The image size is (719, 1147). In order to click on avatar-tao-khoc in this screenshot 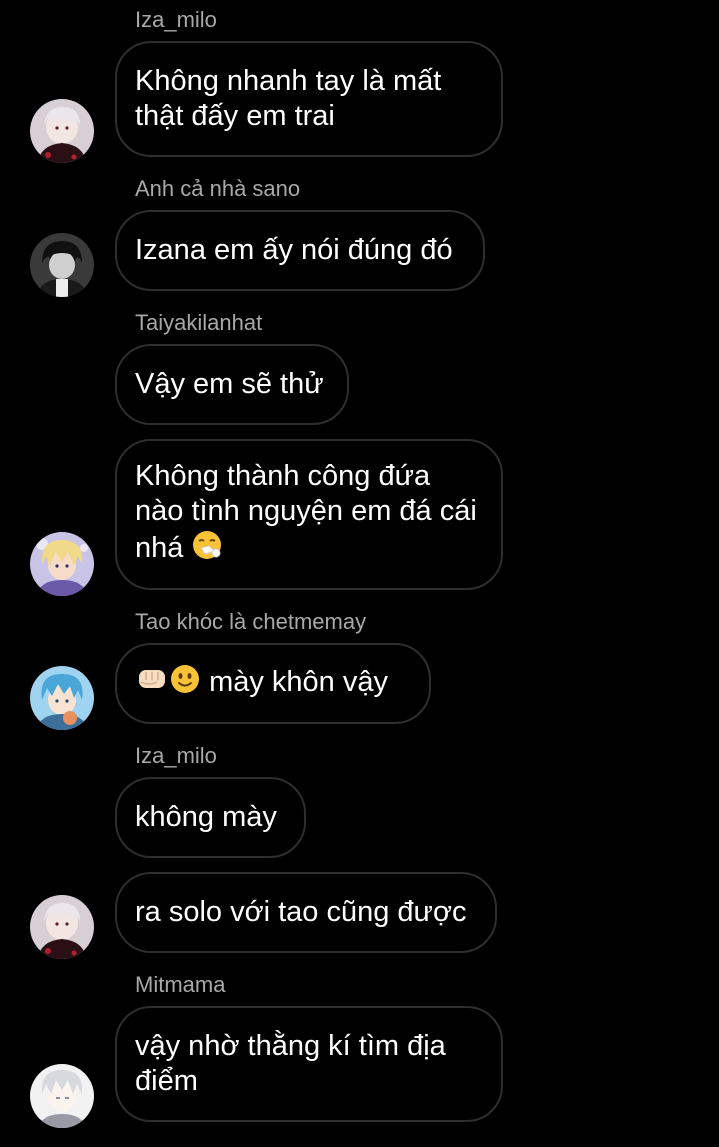, I will do `click(62, 698)`.